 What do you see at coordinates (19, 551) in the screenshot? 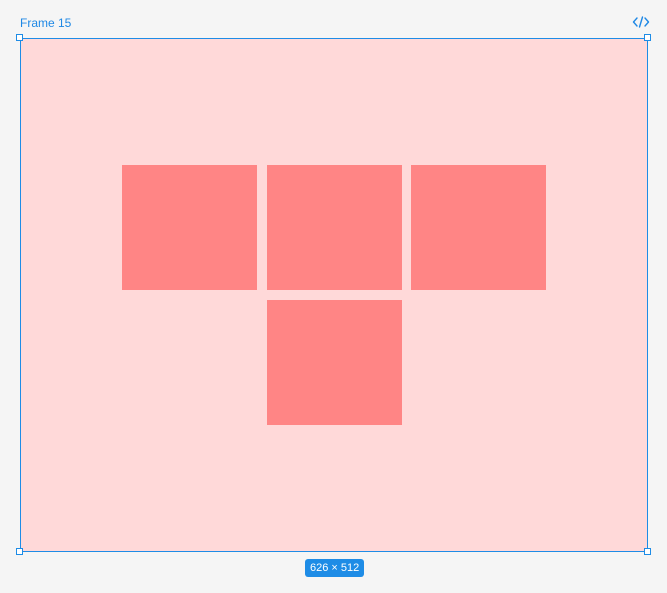
I see `resize-handle-bottom-left` at bounding box center [19, 551].